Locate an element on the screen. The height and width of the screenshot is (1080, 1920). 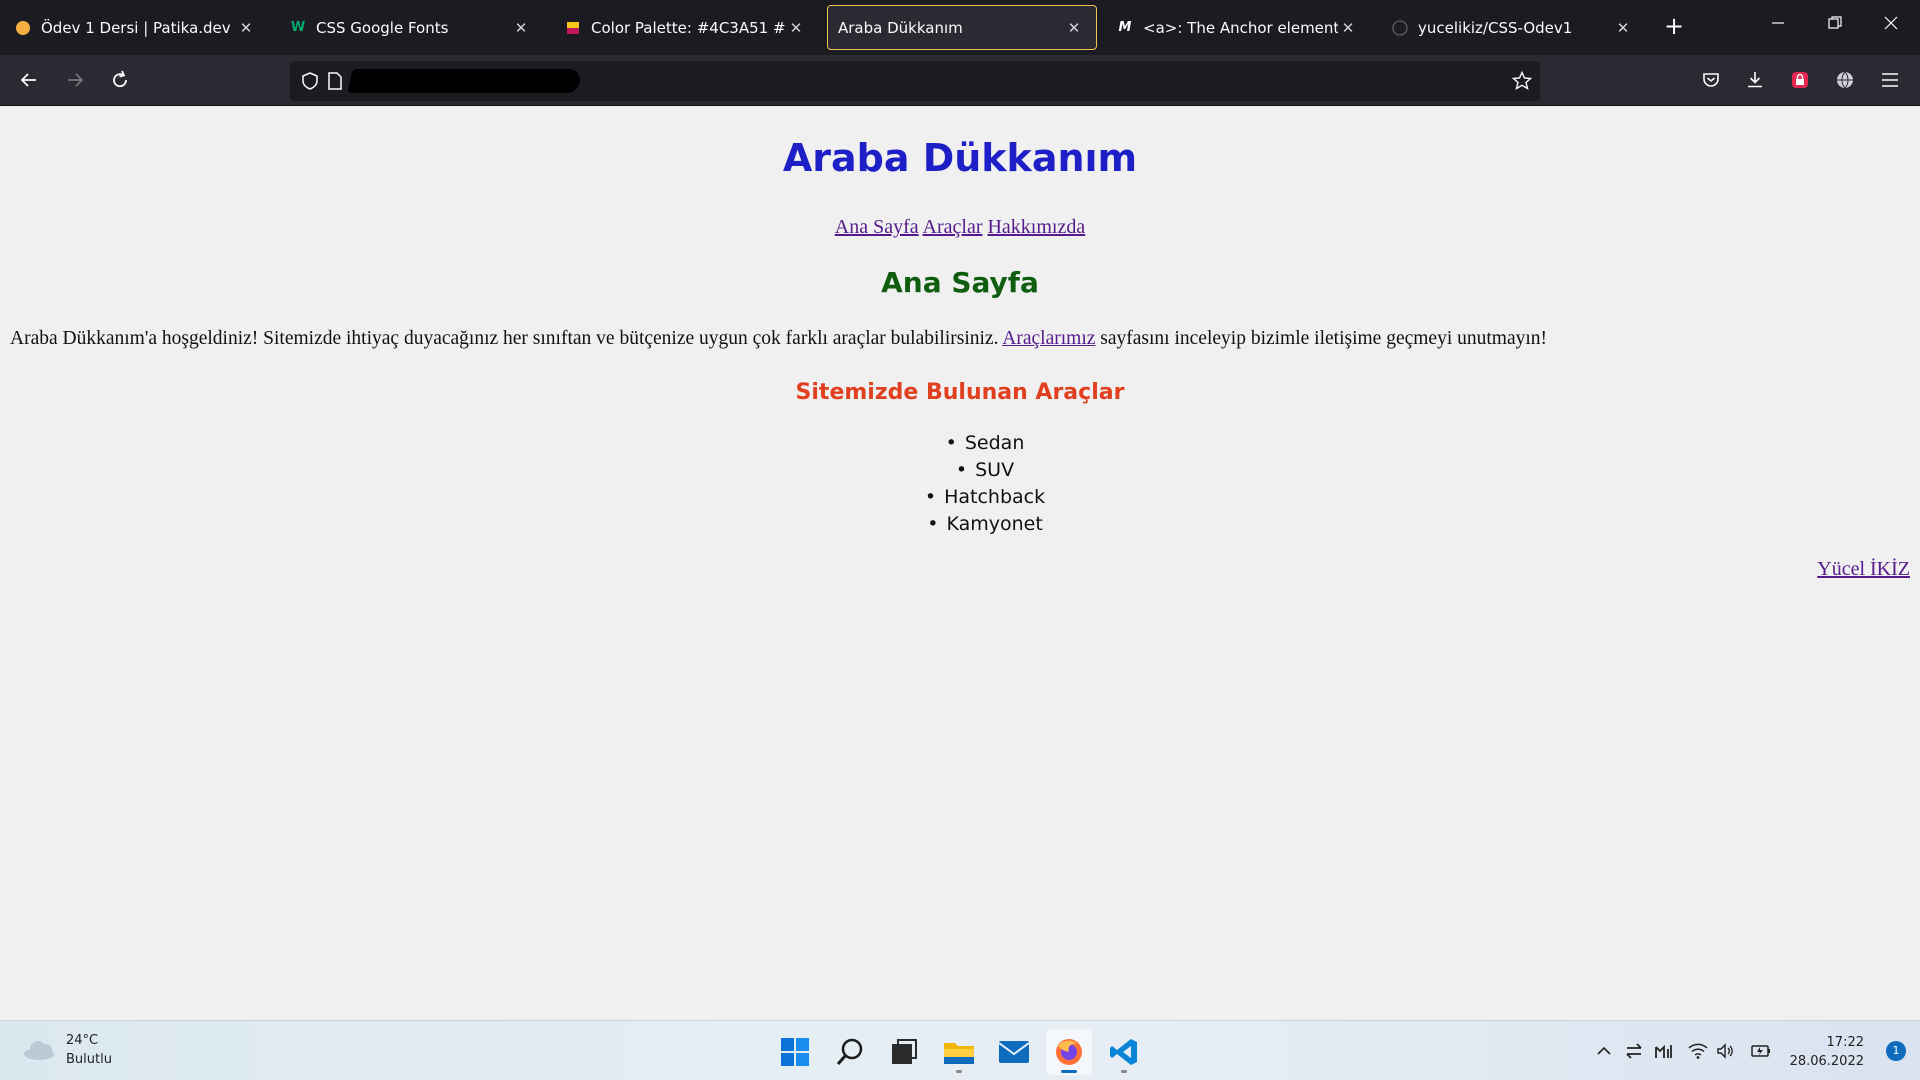
author-link: Yücel İKİZ is located at coordinates (1863, 569).